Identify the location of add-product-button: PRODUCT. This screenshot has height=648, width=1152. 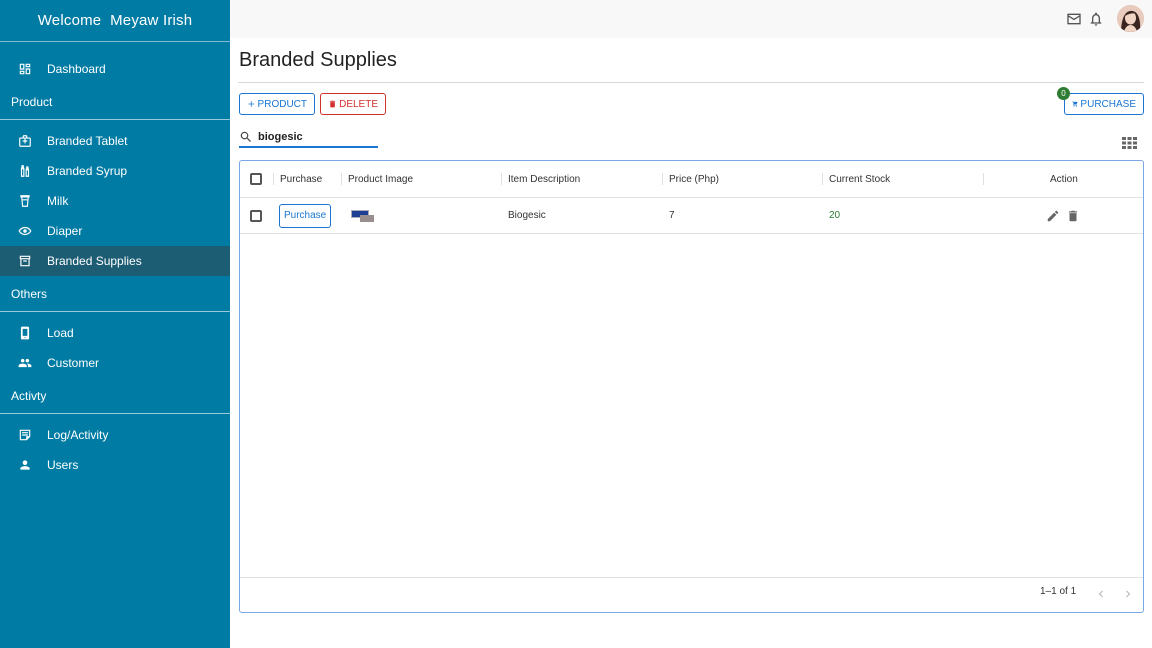
(277, 104).